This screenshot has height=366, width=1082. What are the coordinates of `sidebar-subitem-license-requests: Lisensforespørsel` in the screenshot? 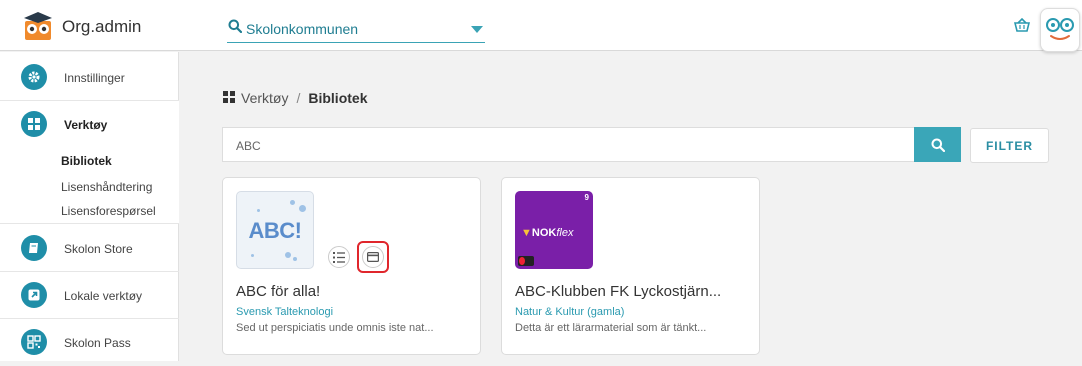 It's located at (108, 211).